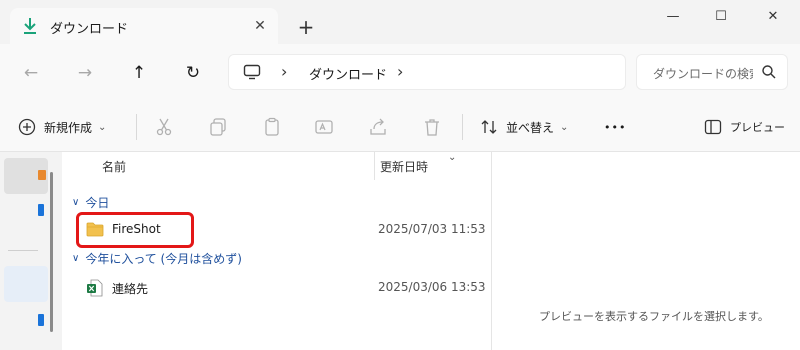 The image size is (800, 350). I want to click on plus-circle-icon, so click(27, 127).